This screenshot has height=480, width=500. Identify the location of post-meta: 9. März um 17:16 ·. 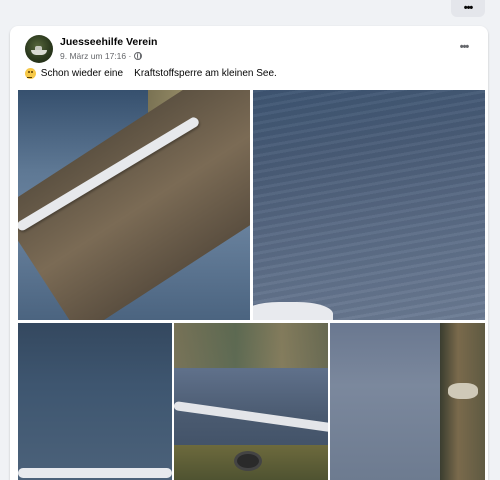
(101, 56).